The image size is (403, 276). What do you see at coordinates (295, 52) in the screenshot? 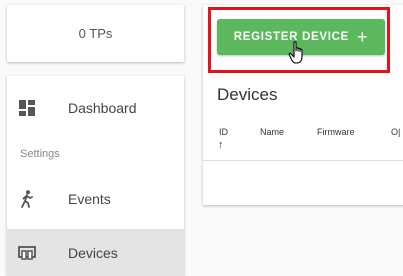
I see `hand-pointer-cursor` at bounding box center [295, 52].